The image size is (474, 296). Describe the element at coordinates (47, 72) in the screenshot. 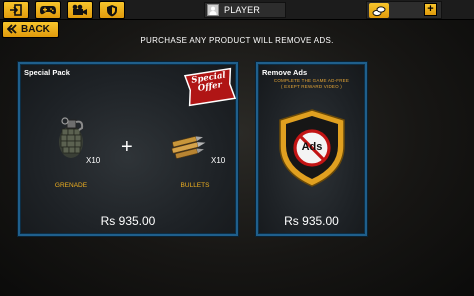

I see `special-pack-title: Special Pack` at that location.